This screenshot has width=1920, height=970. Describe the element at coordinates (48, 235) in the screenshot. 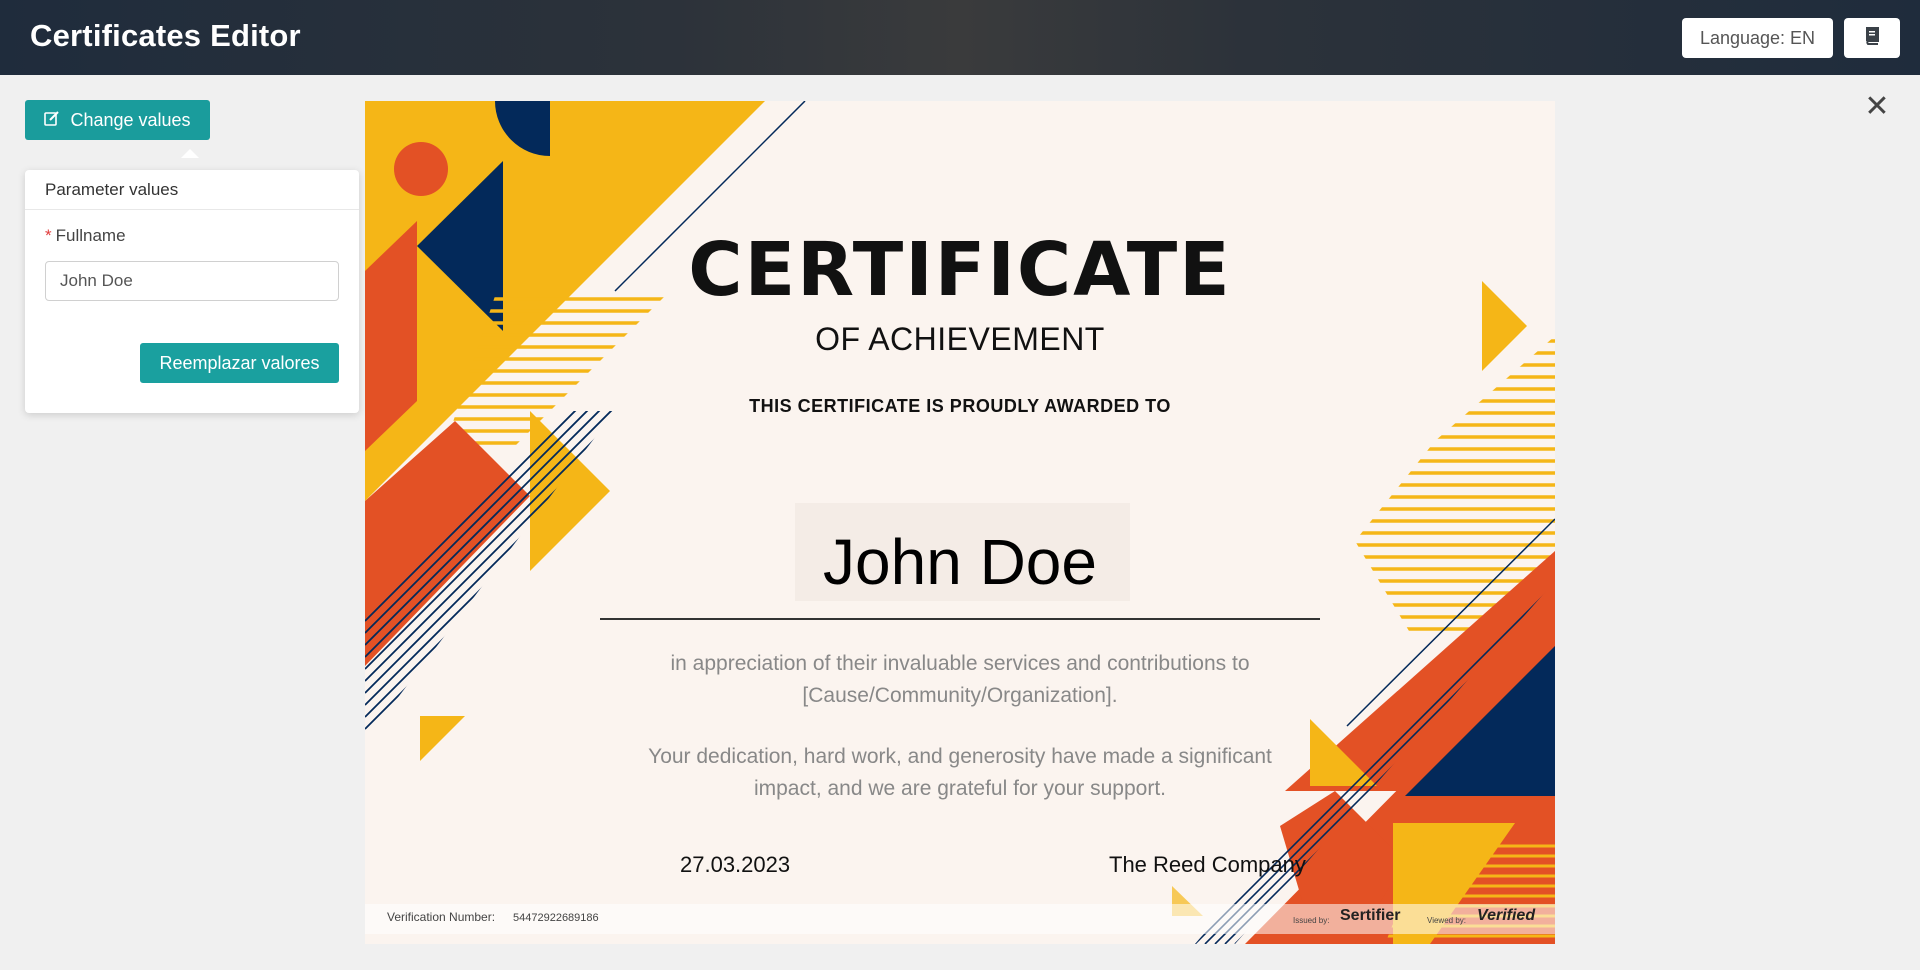

I see `required-marker: *` at that location.